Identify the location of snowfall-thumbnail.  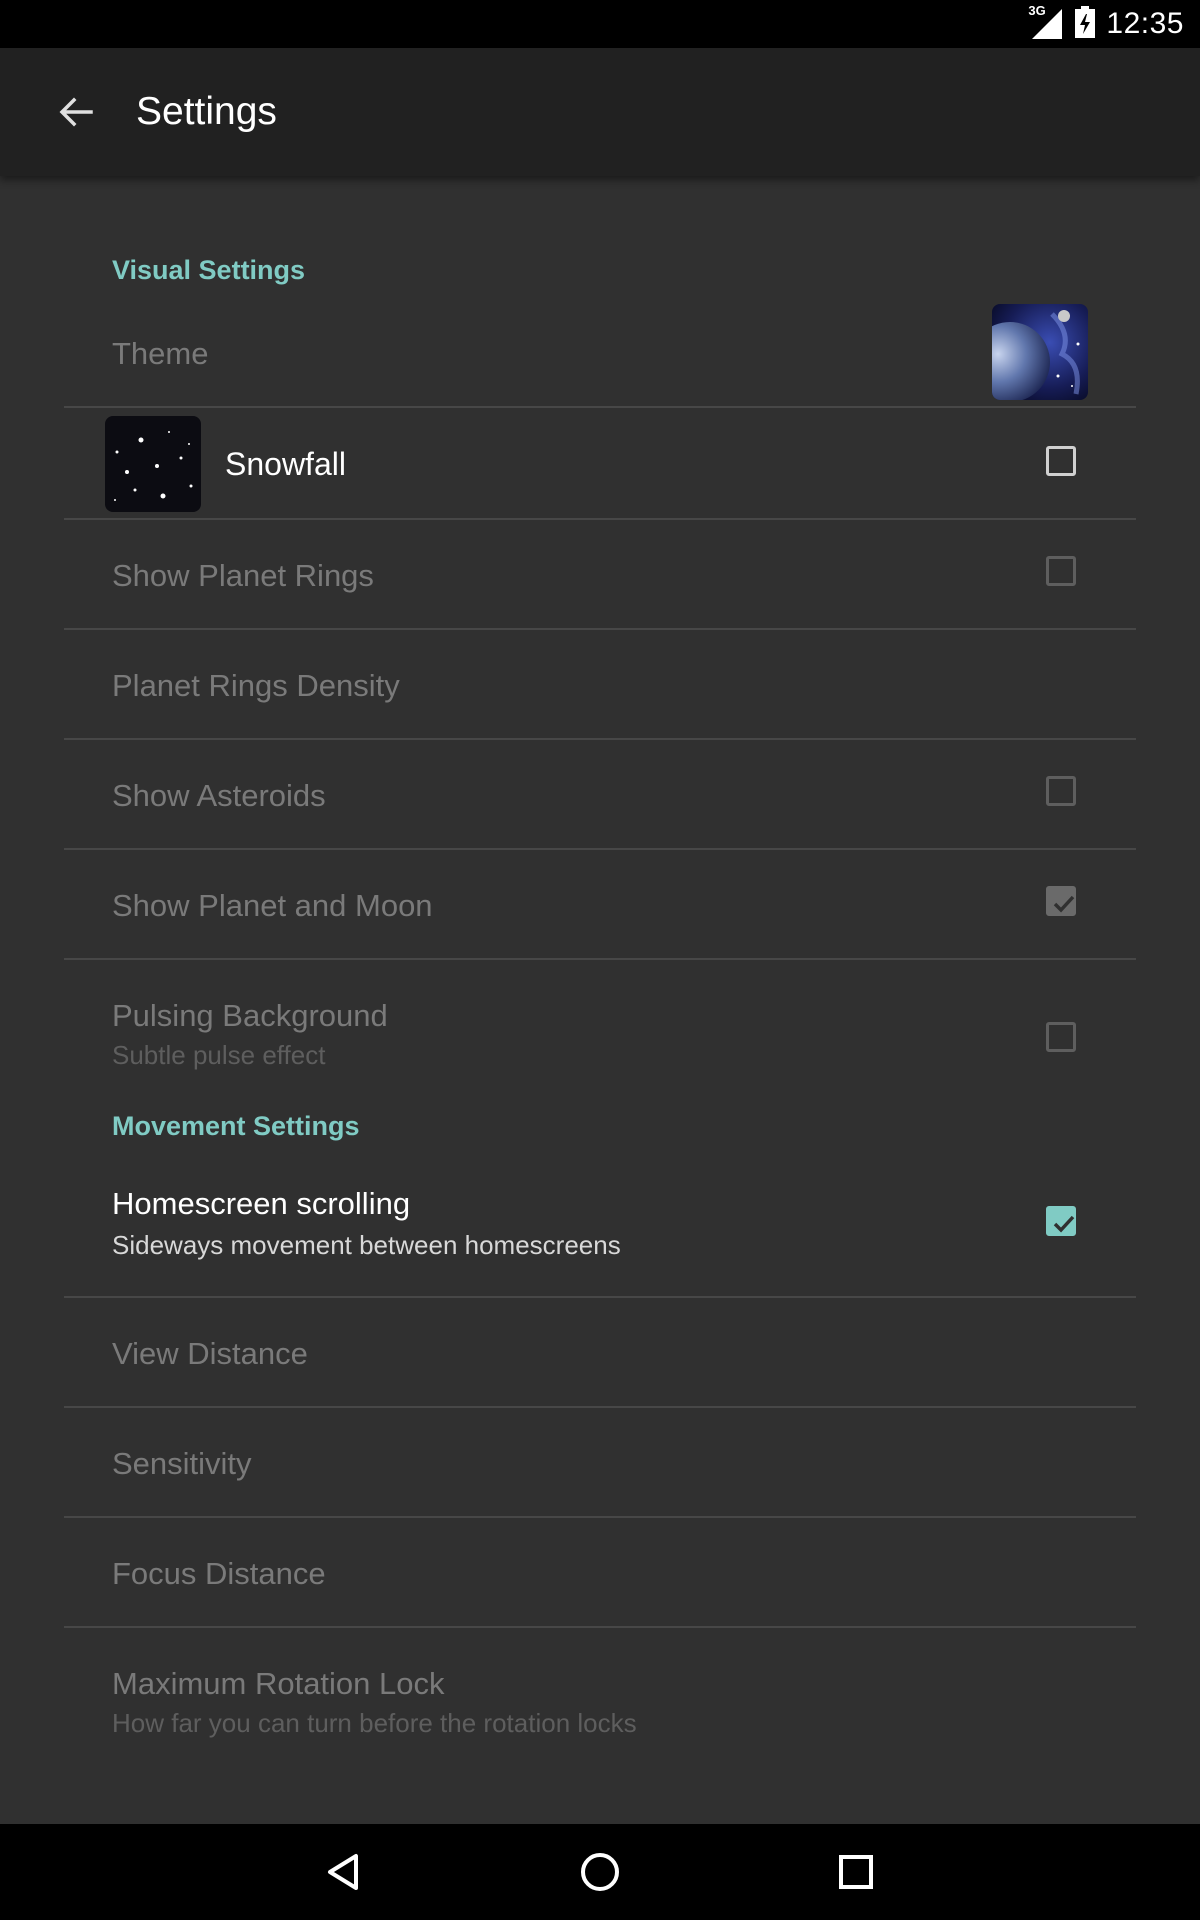
(153, 464).